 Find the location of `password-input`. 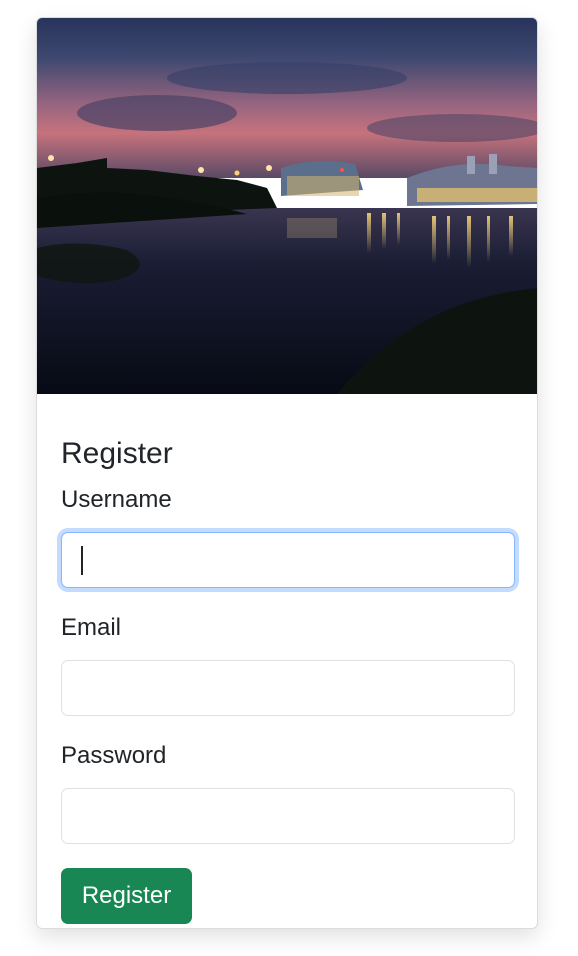

password-input is located at coordinates (288, 816).